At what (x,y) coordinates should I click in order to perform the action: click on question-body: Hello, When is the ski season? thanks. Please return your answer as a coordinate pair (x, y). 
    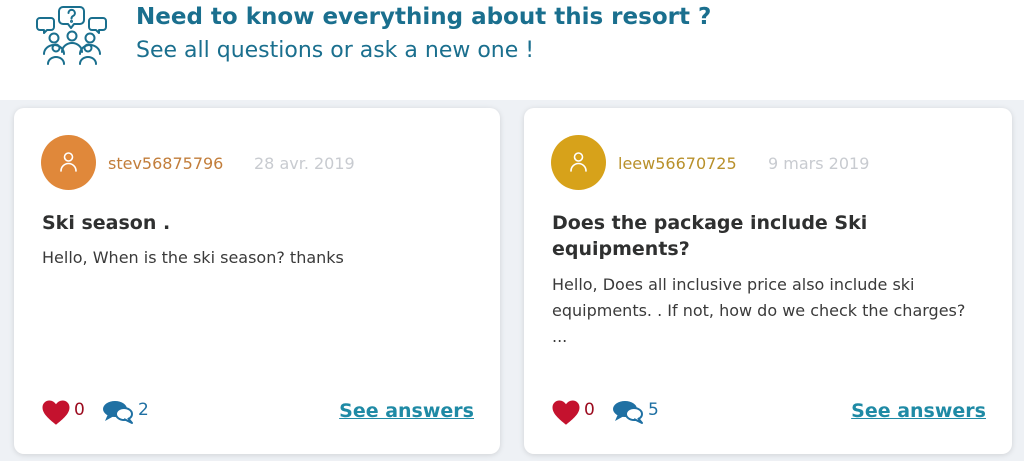
    Looking at the image, I should click on (193, 257).